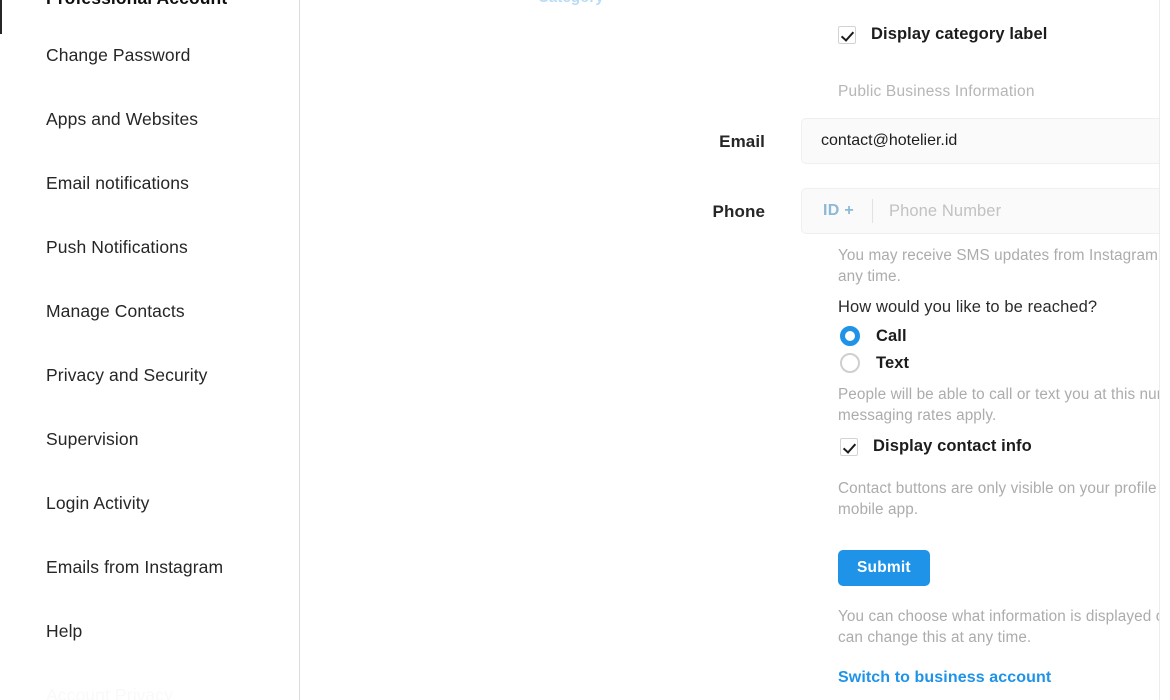 The image size is (1170, 700). I want to click on sidebar-item-apps-and-websites: Apps and Websites, so click(149, 120).